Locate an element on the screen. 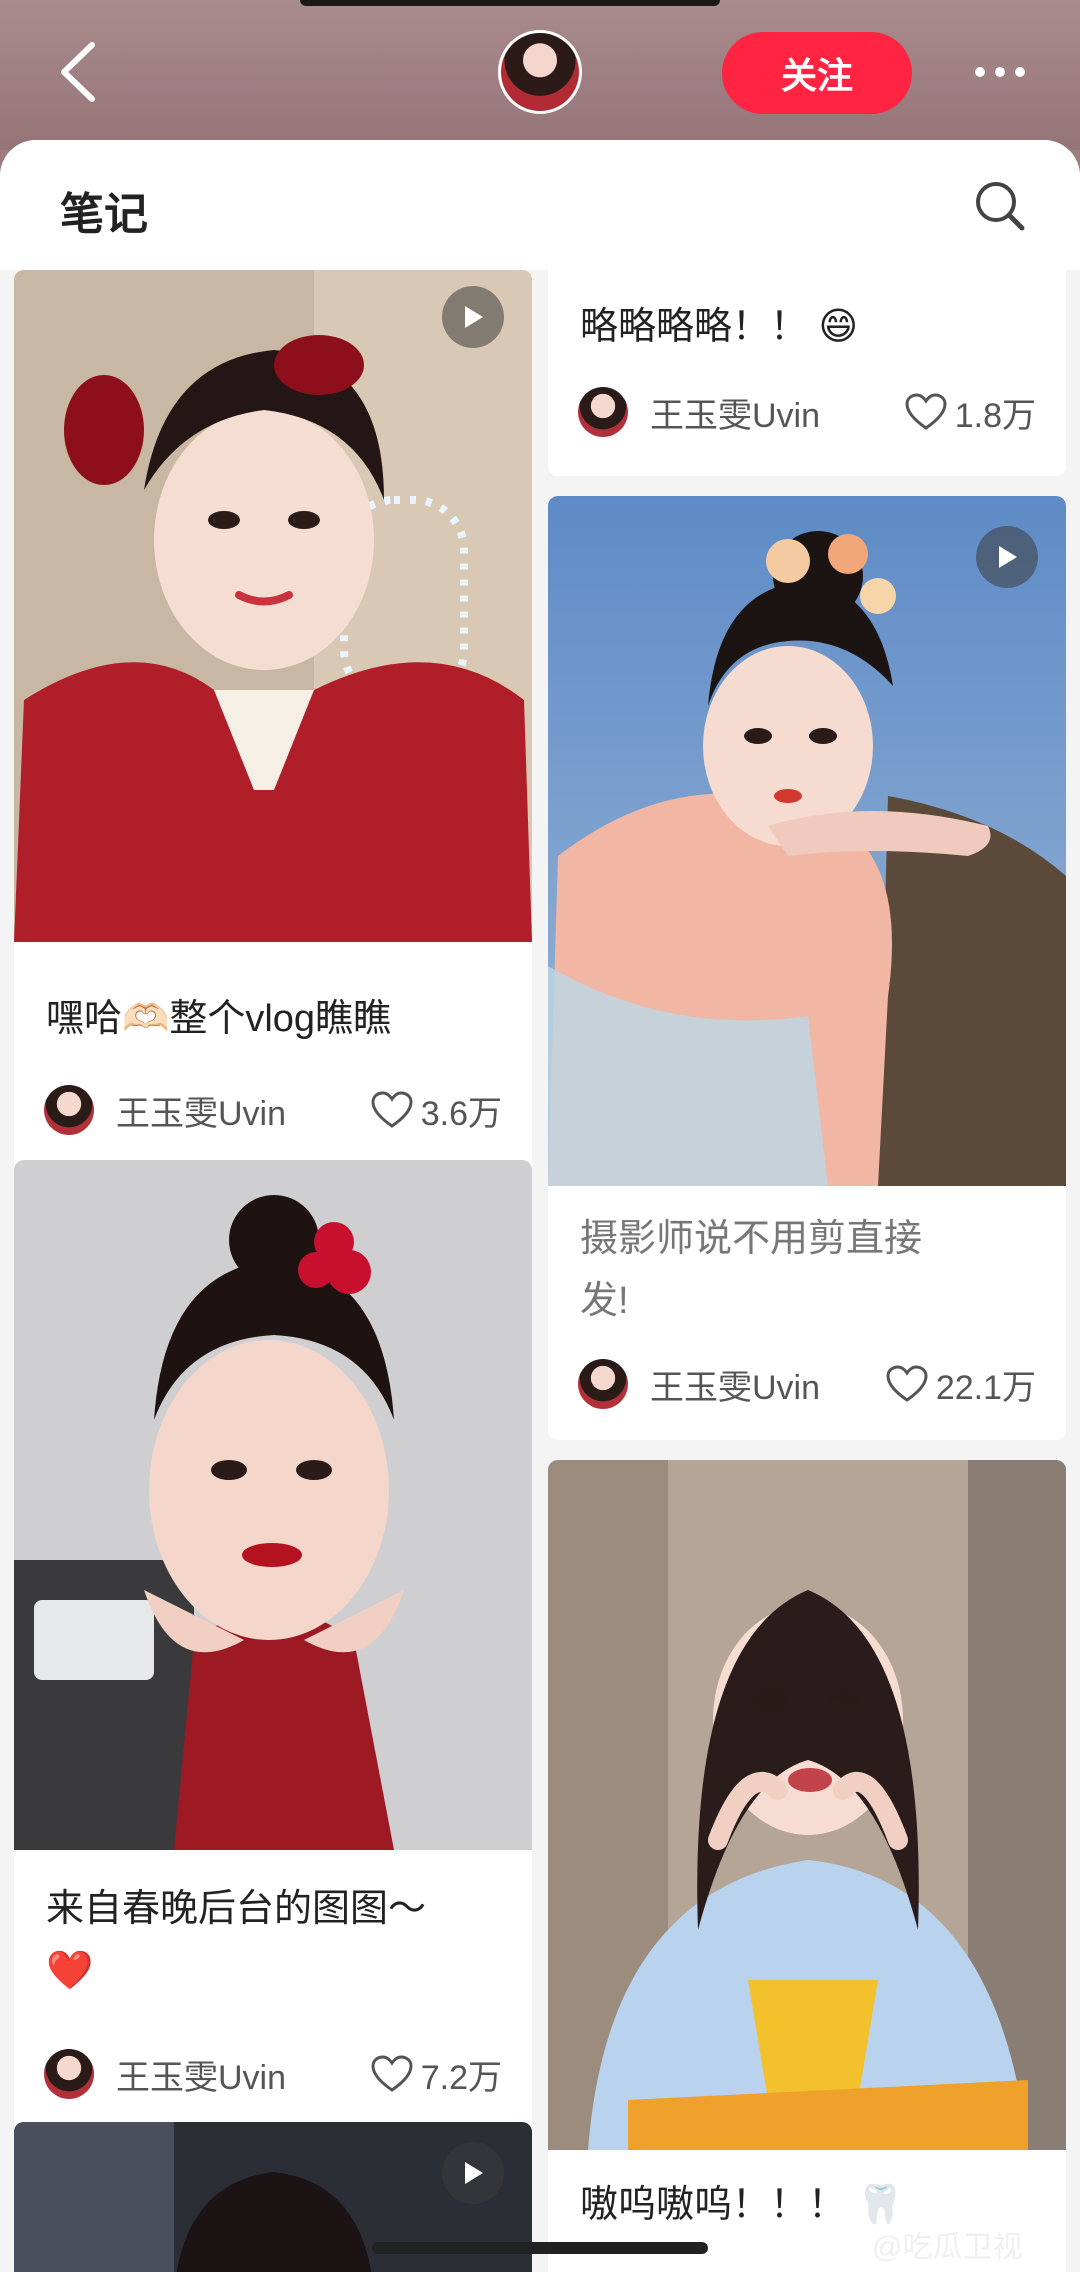  like-count-value: 22.1万 is located at coordinates (985, 1387).